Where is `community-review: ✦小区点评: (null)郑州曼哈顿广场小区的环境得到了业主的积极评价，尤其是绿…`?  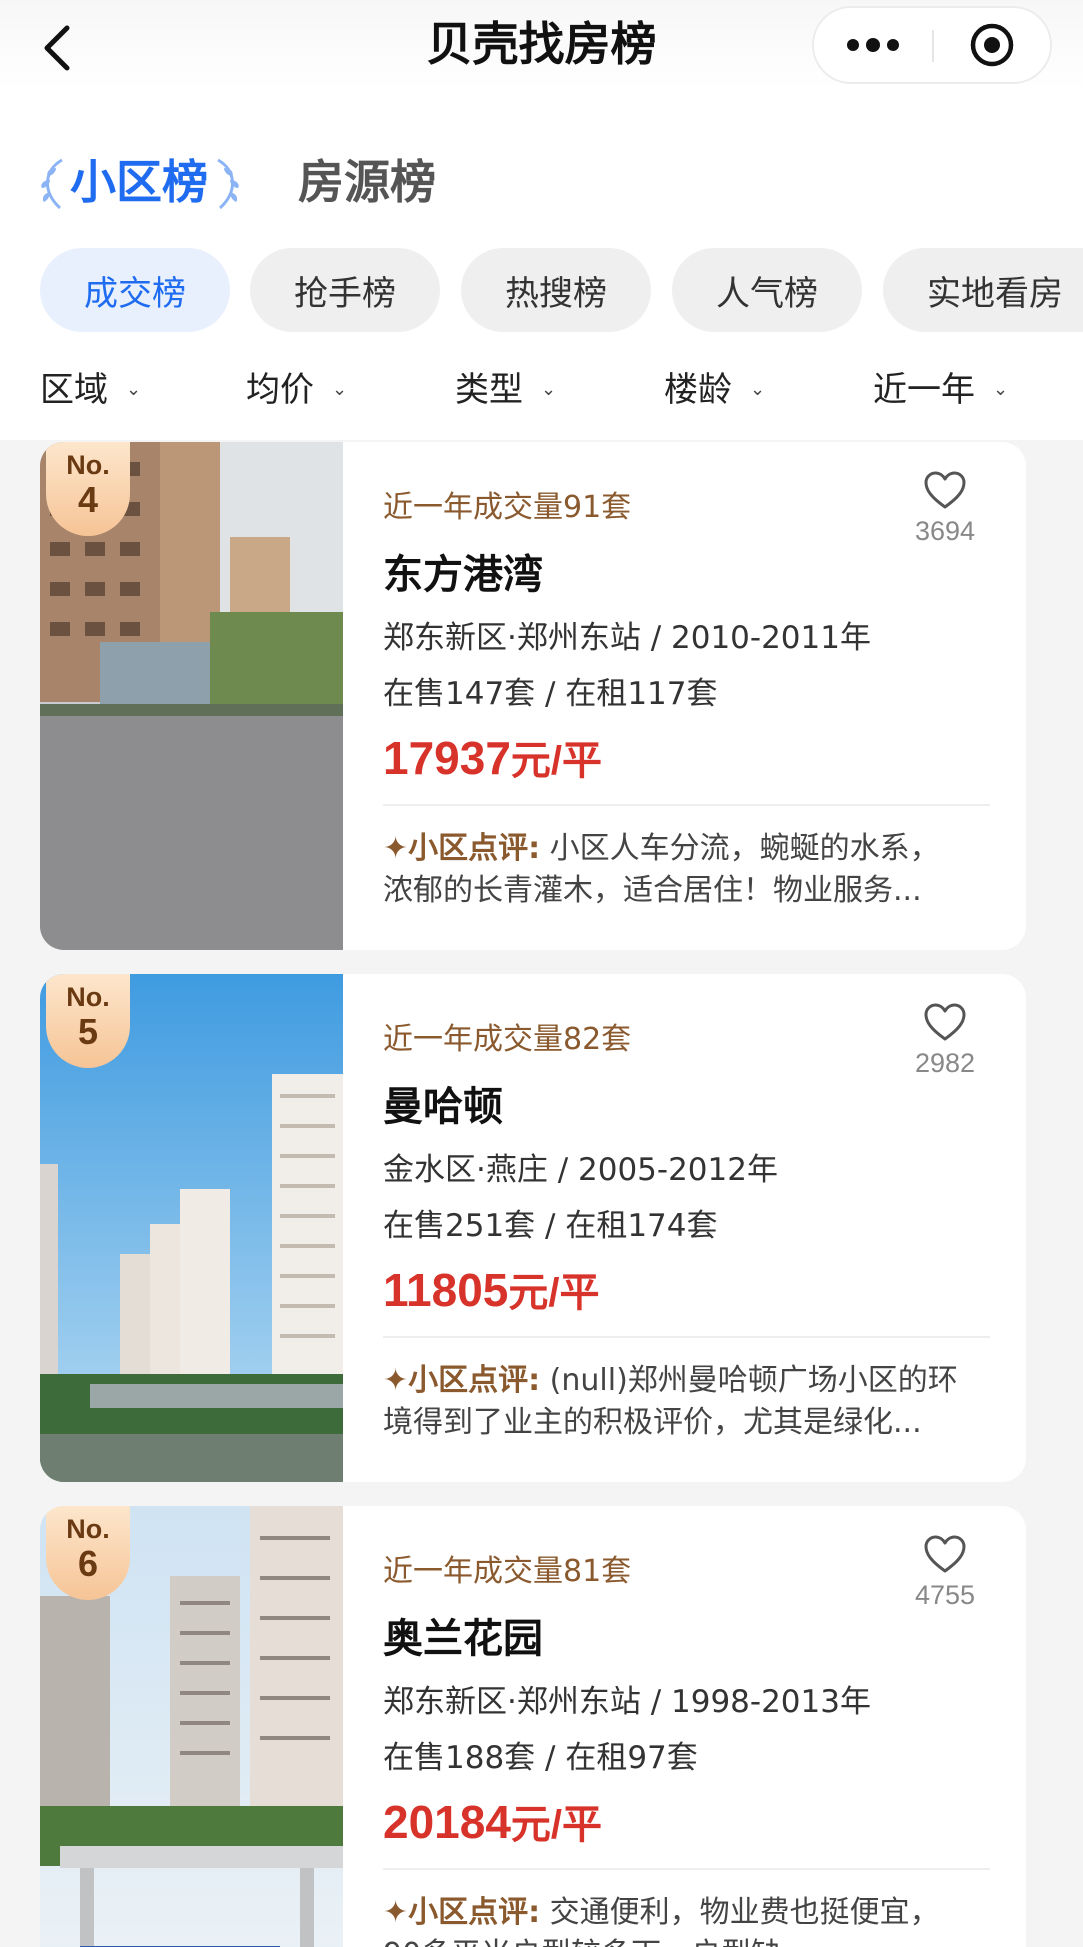 community-review: ✦小区点评: (null)郑州曼哈顿广场小区的环境得到了业主的积极评价，尤其是绿… is located at coordinates (671, 1402).